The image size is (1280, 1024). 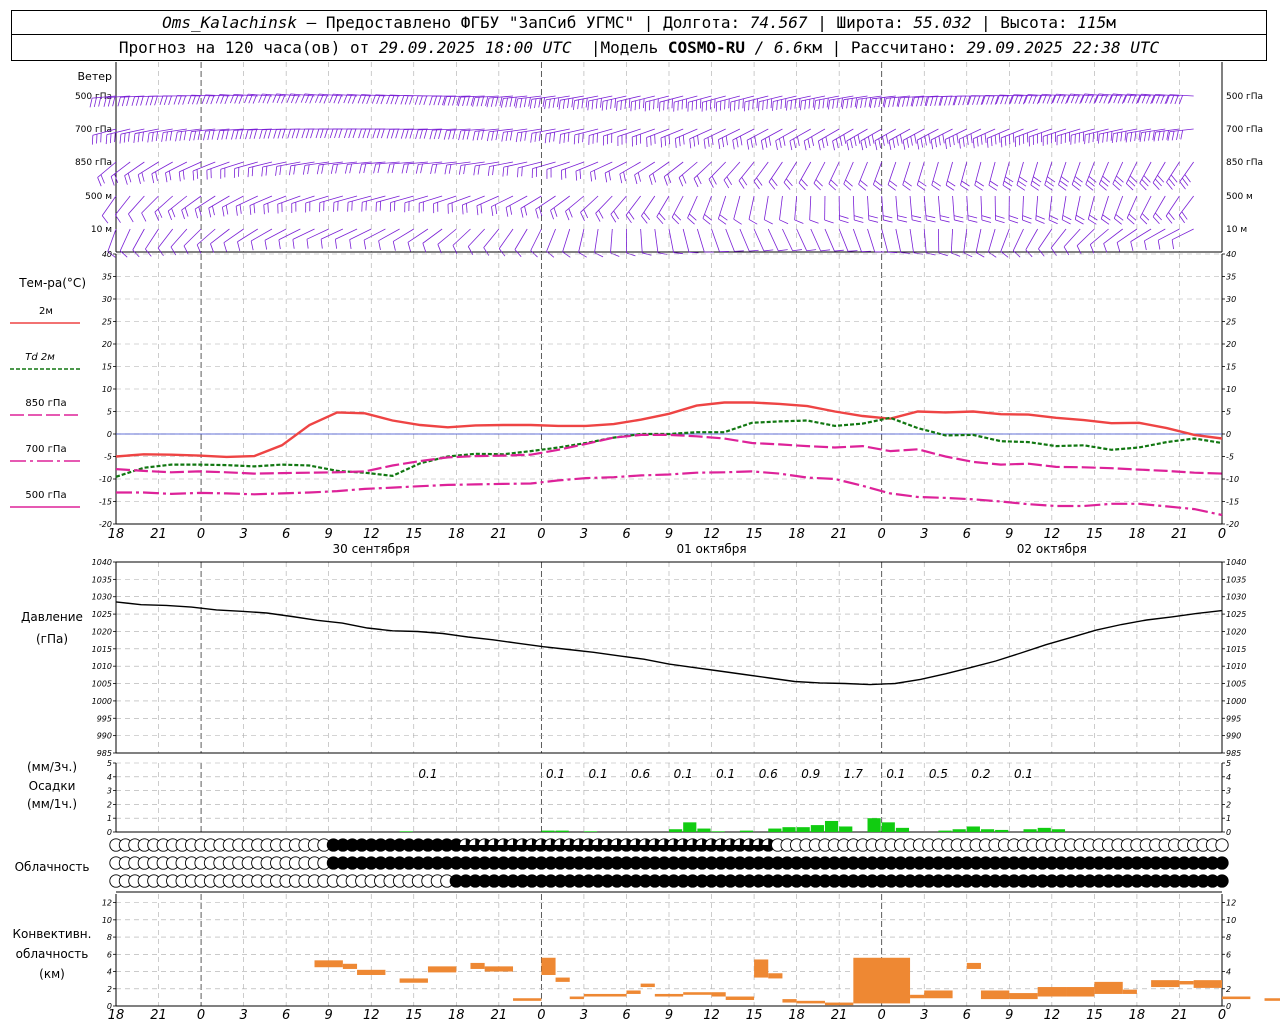 I want to click on pressure-tick-right: 985, so click(x=1233, y=753).